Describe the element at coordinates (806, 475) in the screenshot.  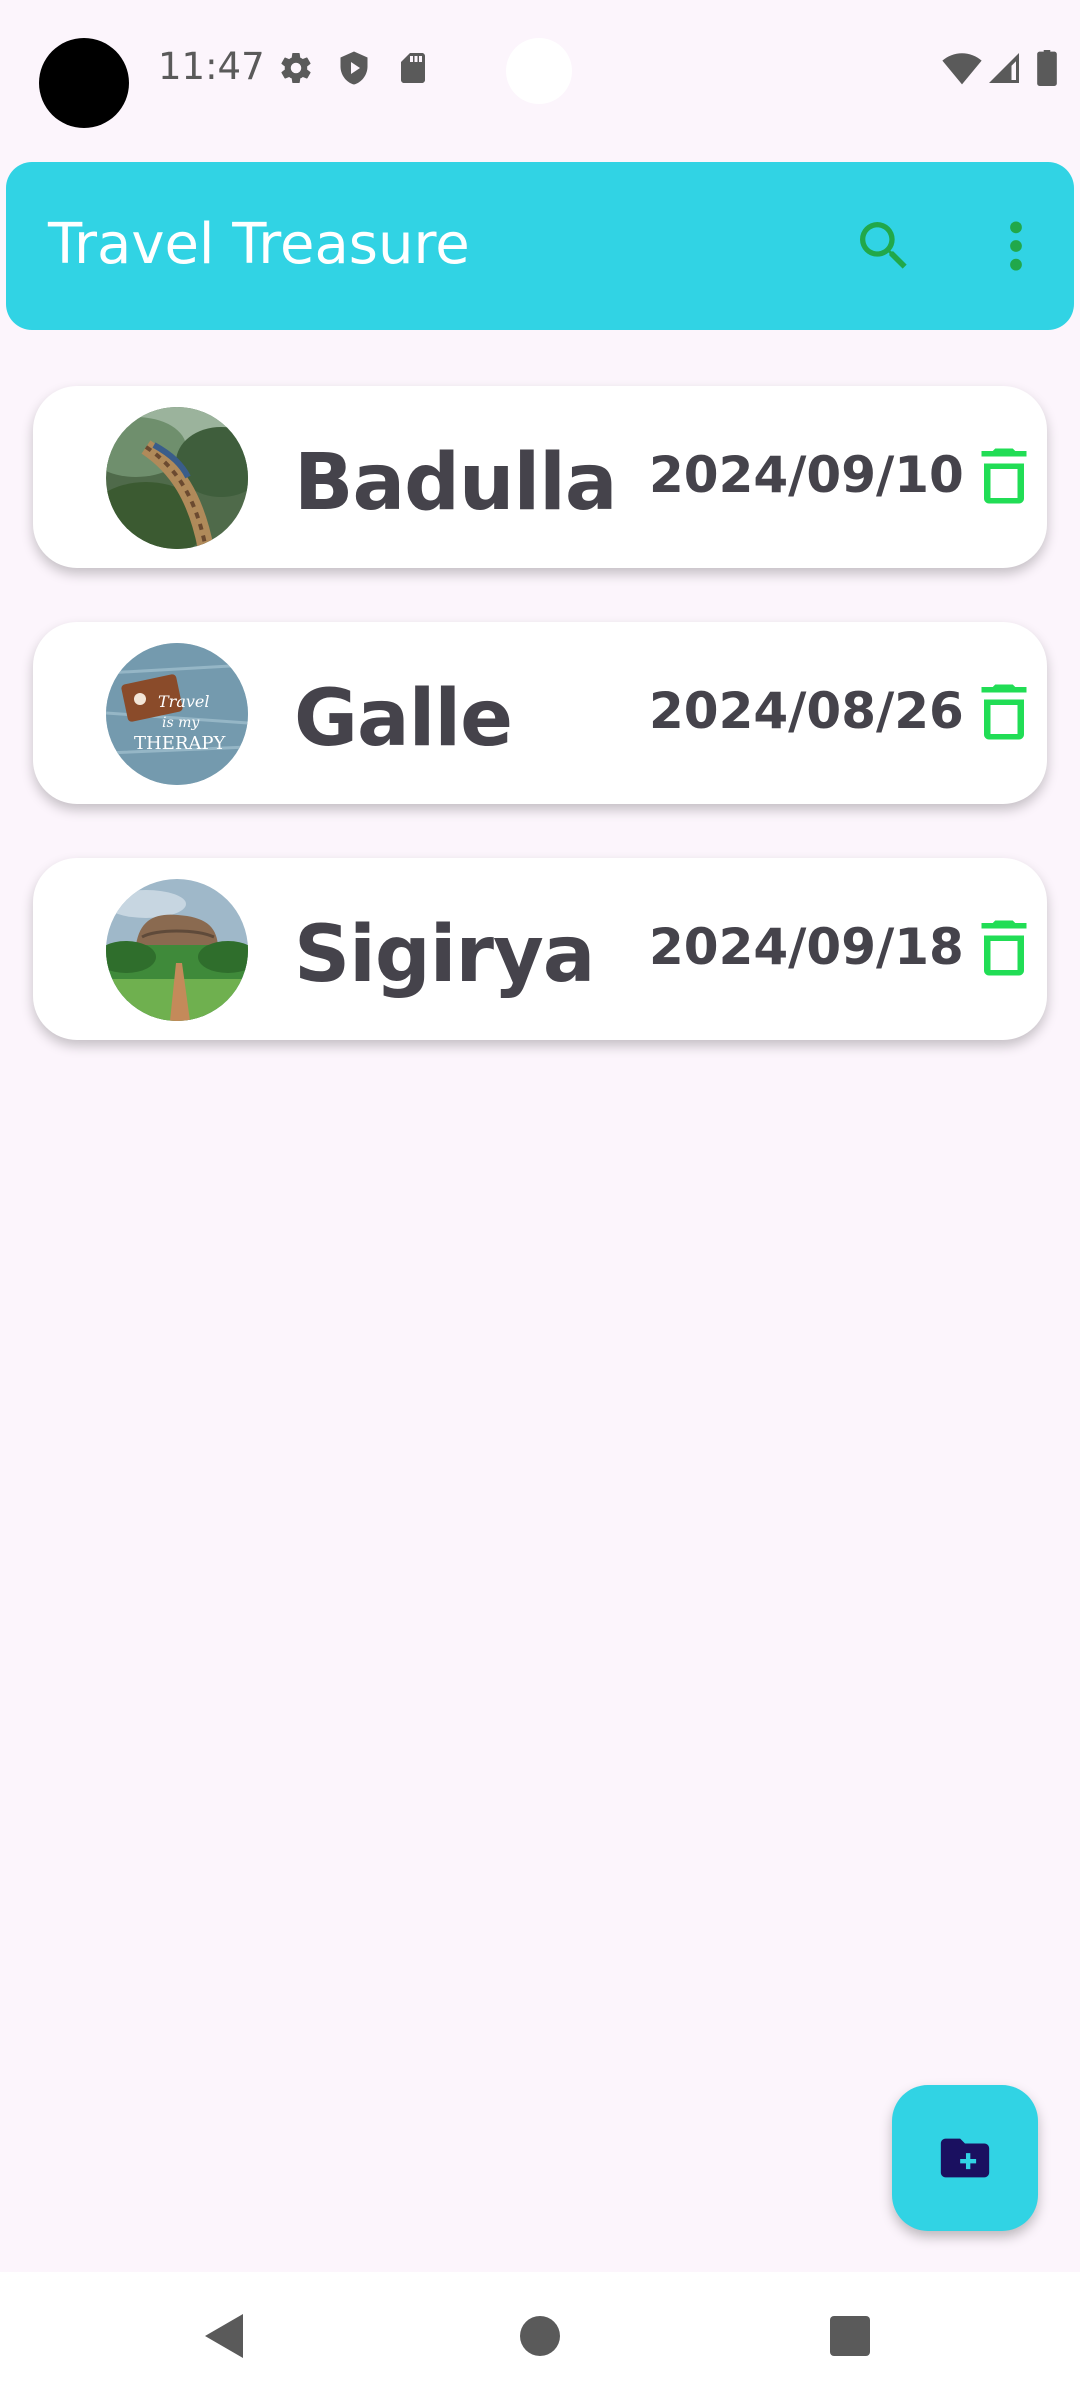
I see `trip-date: 2024/09/10` at that location.